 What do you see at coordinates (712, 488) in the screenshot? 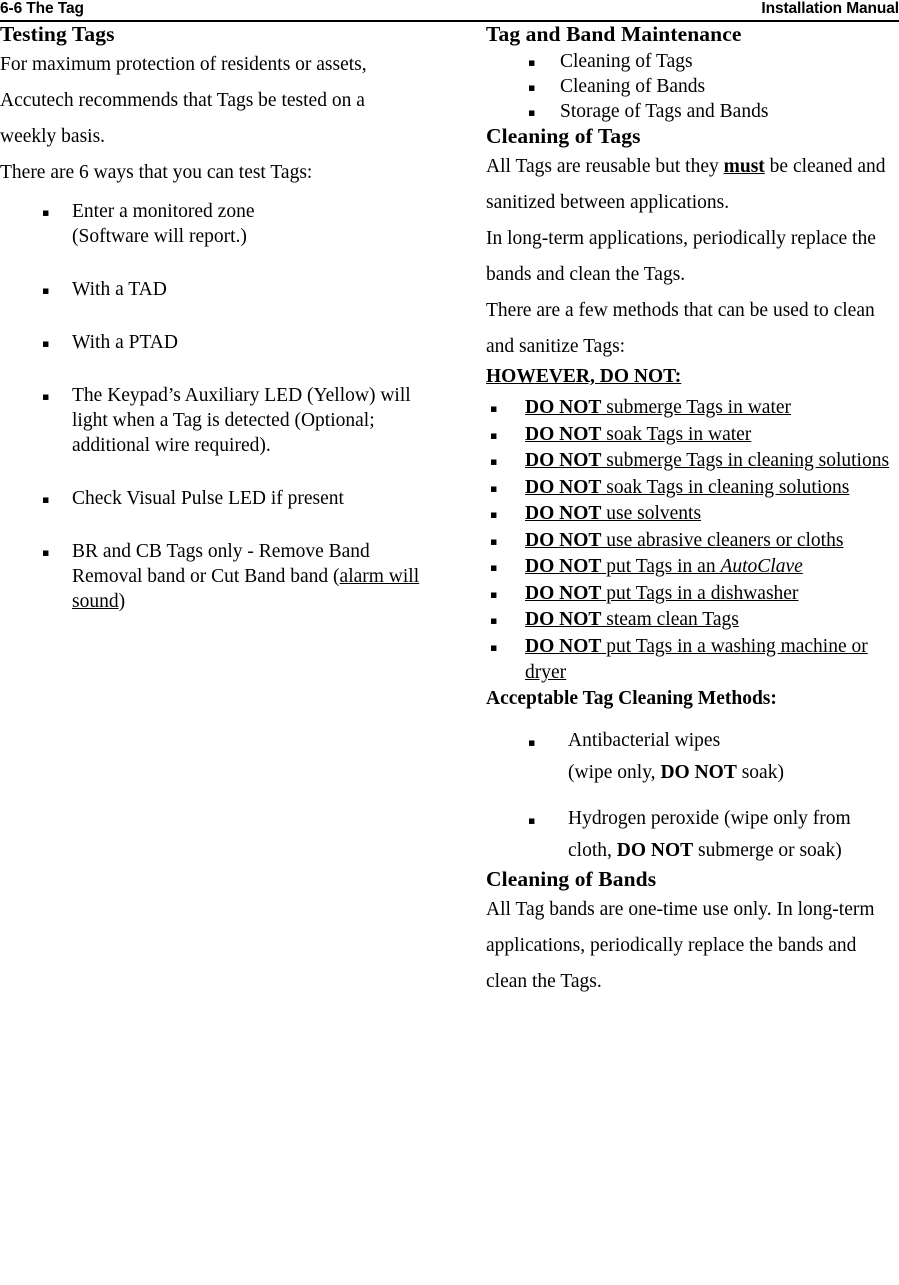
I see `list-item-text: DO NOT soak Tags in cleaning solutions` at bounding box center [712, 488].